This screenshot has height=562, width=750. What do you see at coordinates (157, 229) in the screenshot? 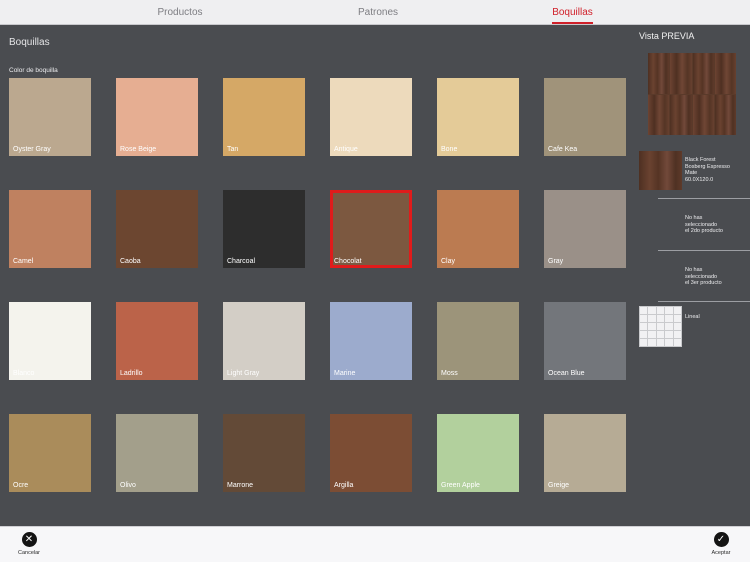
I see `grout-swatch: Caoba` at bounding box center [157, 229].